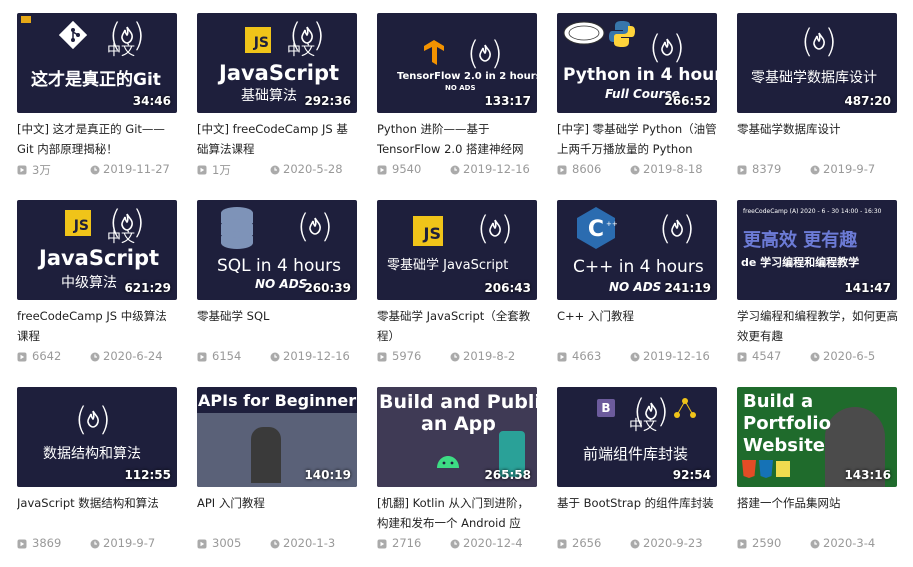  I want to click on view-count: 3005, so click(227, 543).